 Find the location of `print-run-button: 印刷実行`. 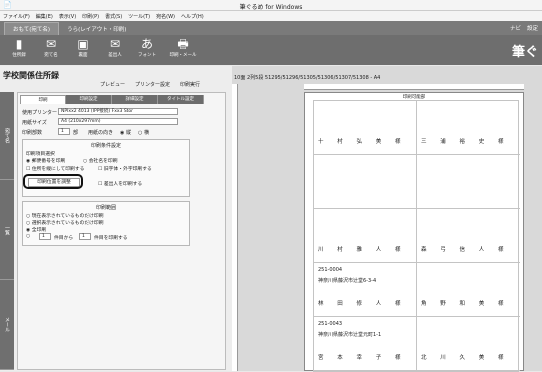

print-run-button: 印刷実行 is located at coordinates (190, 84).